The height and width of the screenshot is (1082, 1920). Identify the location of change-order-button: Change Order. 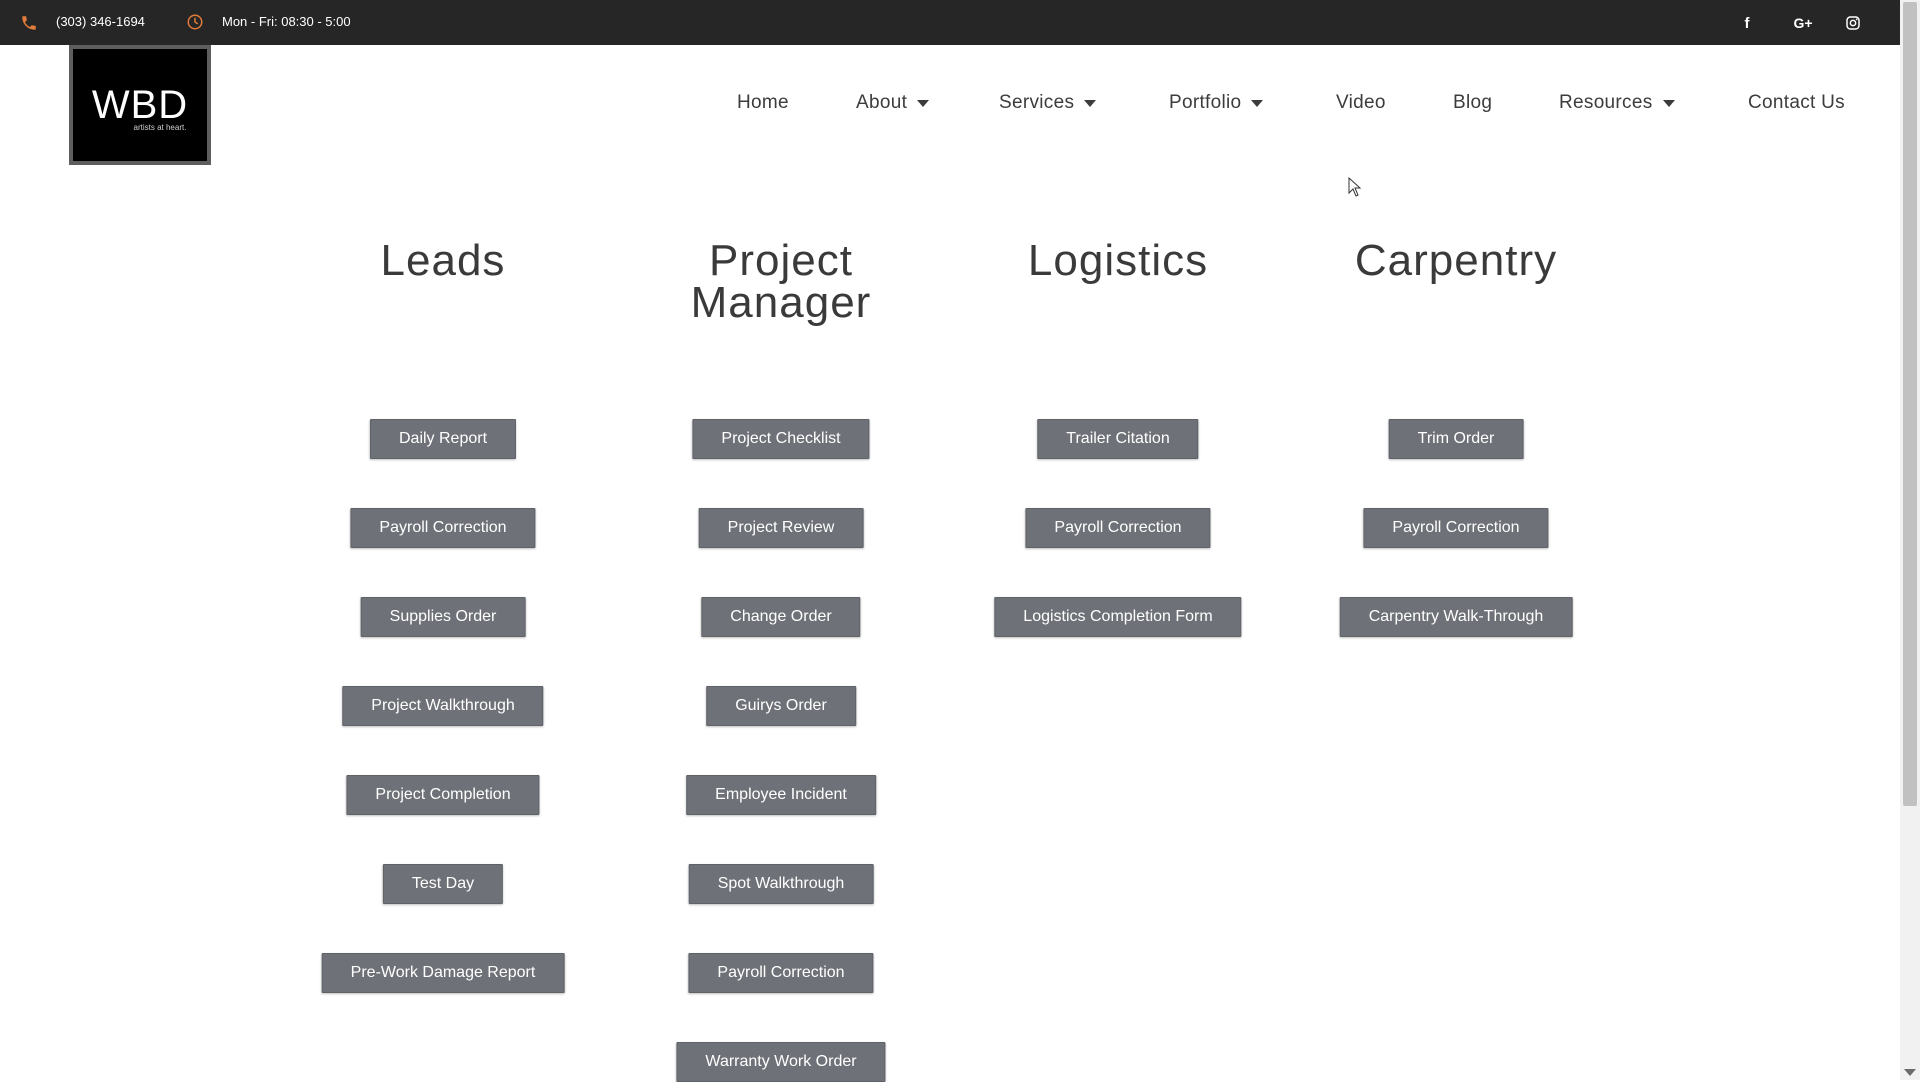
(781, 617).